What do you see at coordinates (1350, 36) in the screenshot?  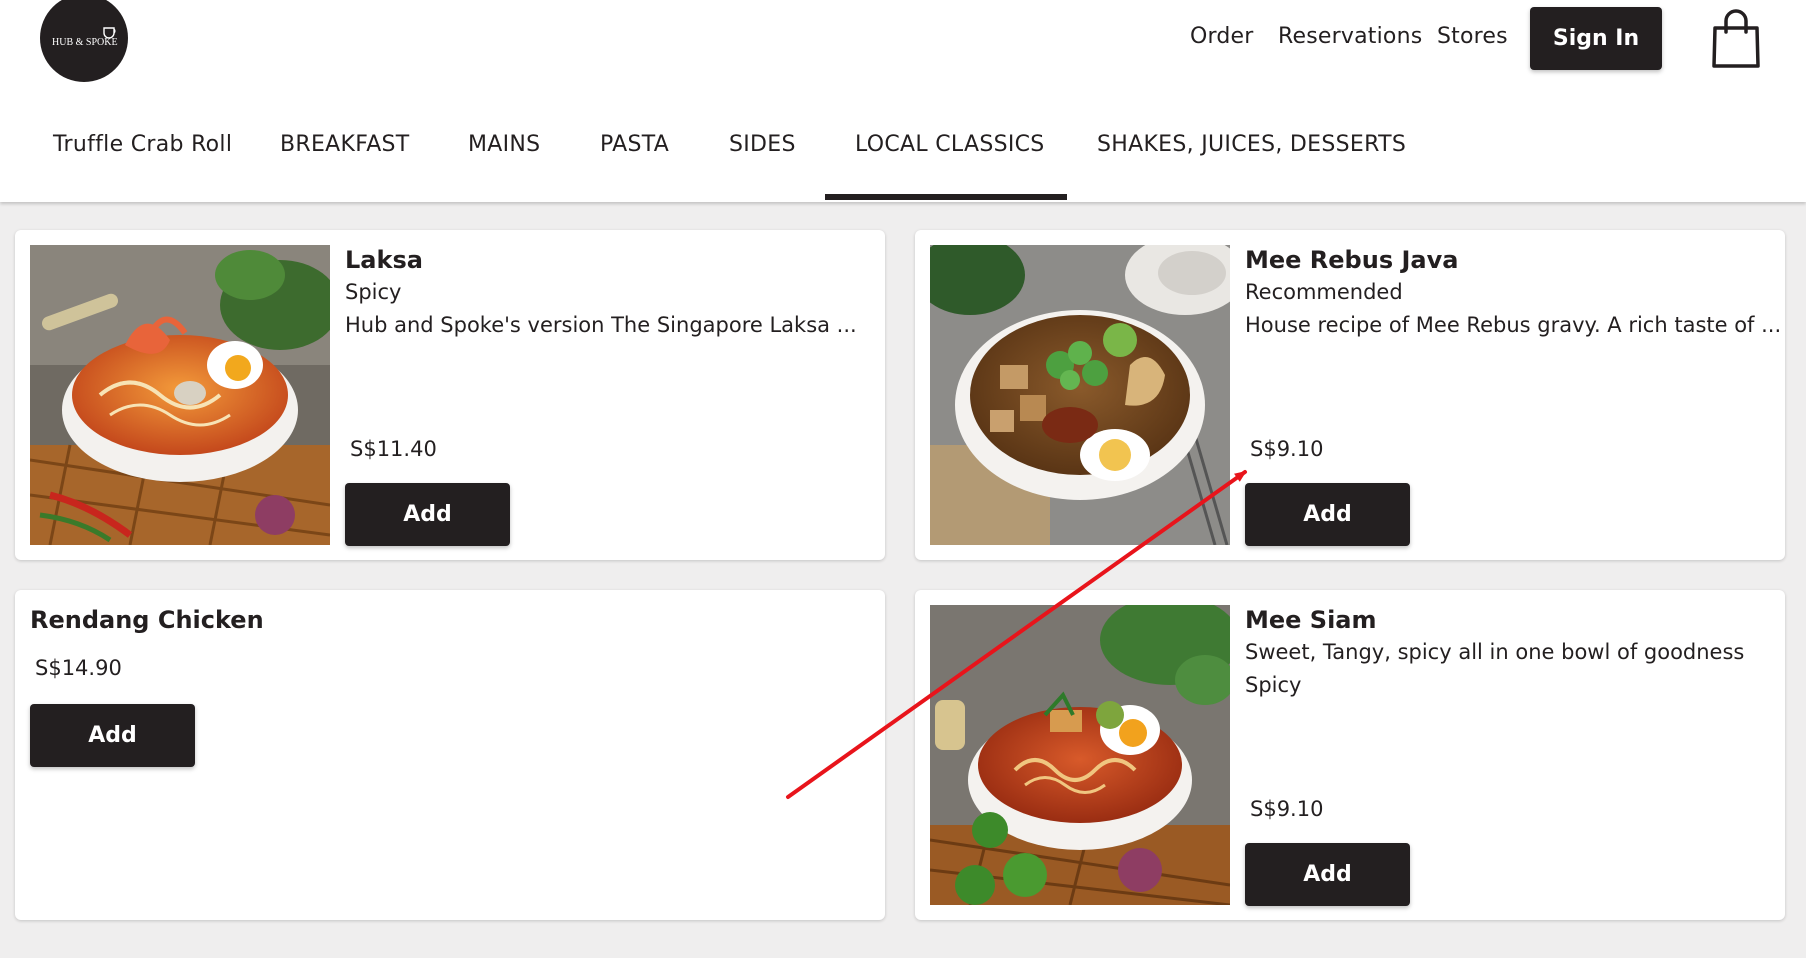 I see `nav-reservations-link: Reservations` at bounding box center [1350, 36].